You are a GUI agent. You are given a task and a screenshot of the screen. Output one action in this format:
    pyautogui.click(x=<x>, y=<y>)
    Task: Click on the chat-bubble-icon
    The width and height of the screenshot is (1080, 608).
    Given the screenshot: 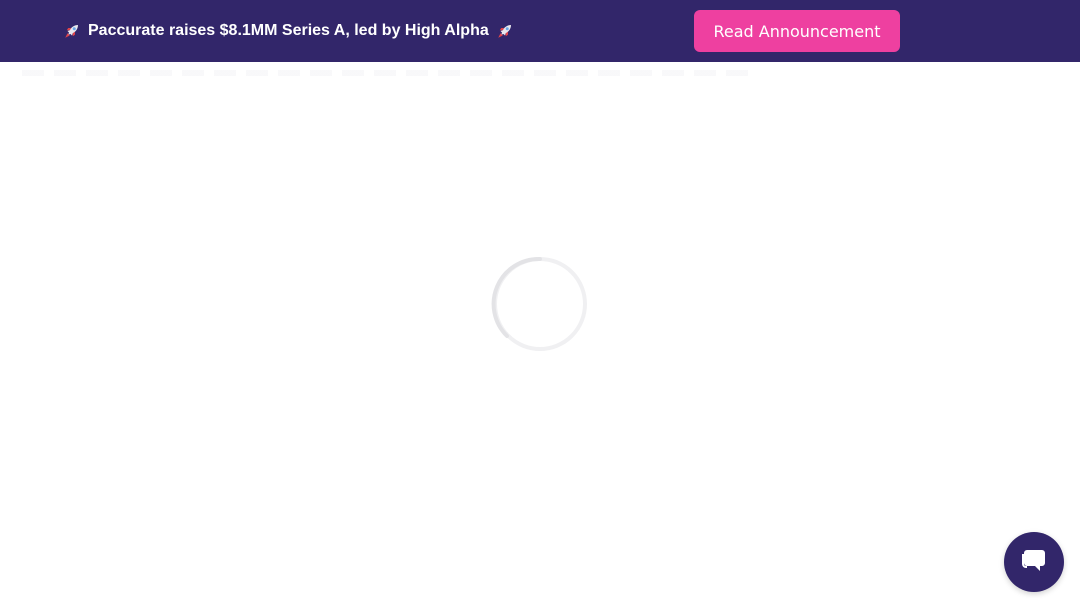 What is the action you would take?
    pyautogui.click(x=1034, y=562)
    